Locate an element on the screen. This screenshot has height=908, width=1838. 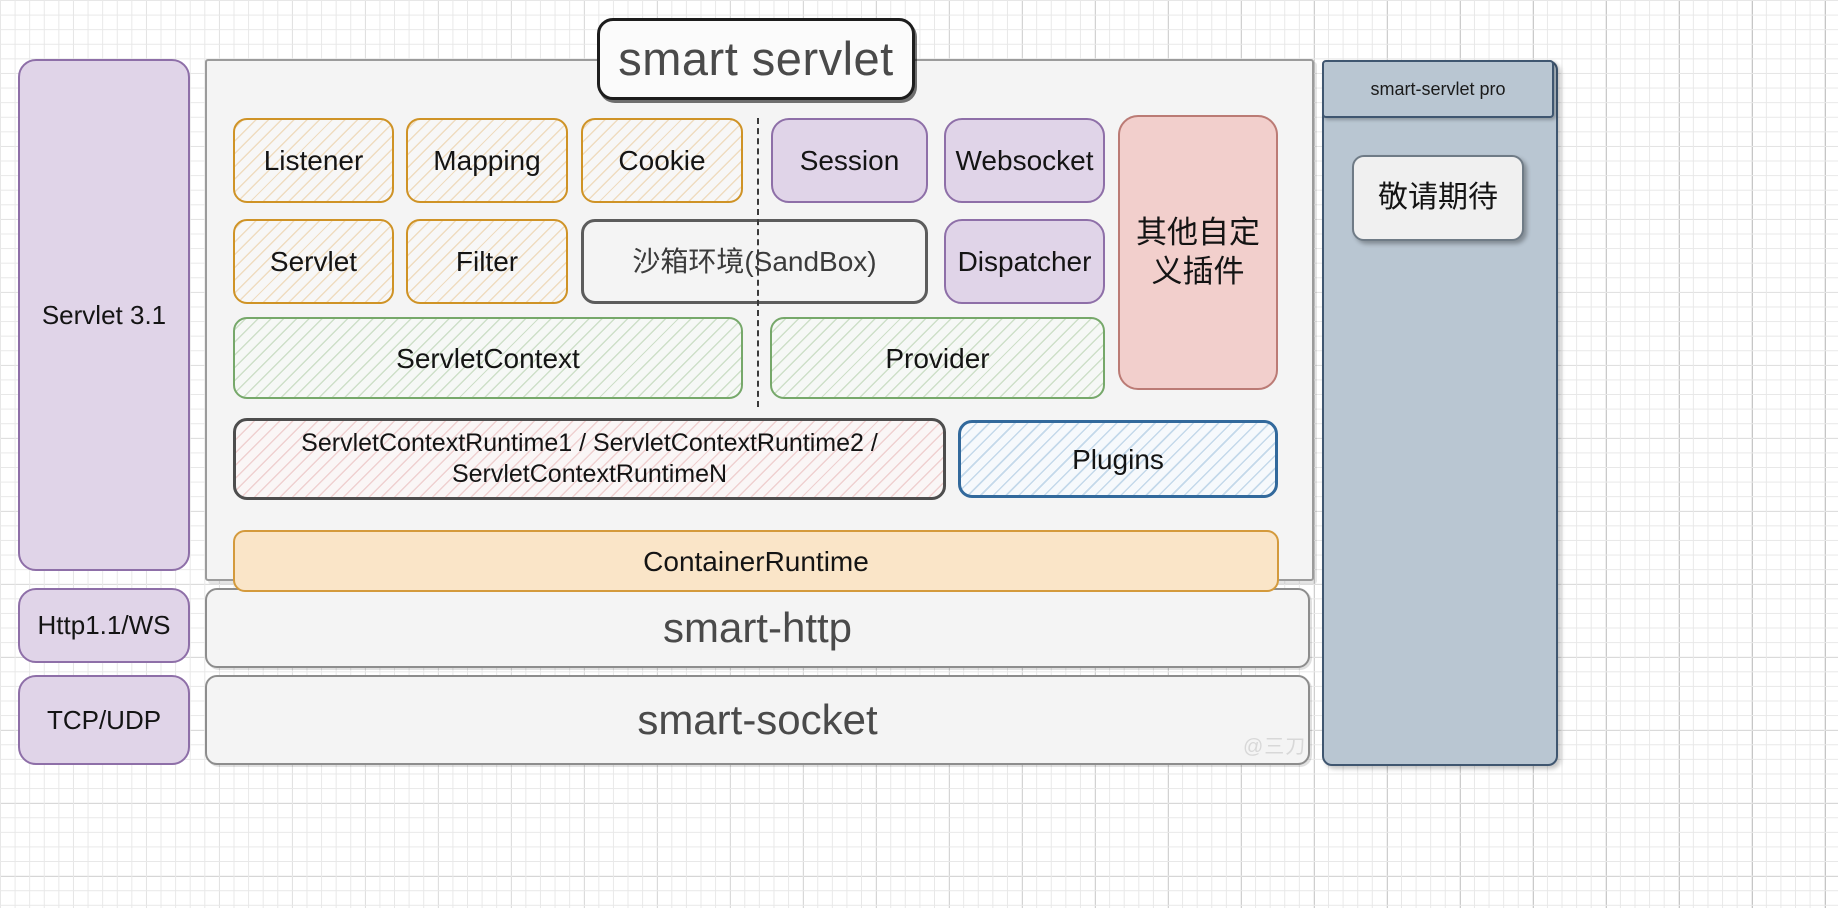
component-label: Dispatcher is located at coordinates (1024, 261).